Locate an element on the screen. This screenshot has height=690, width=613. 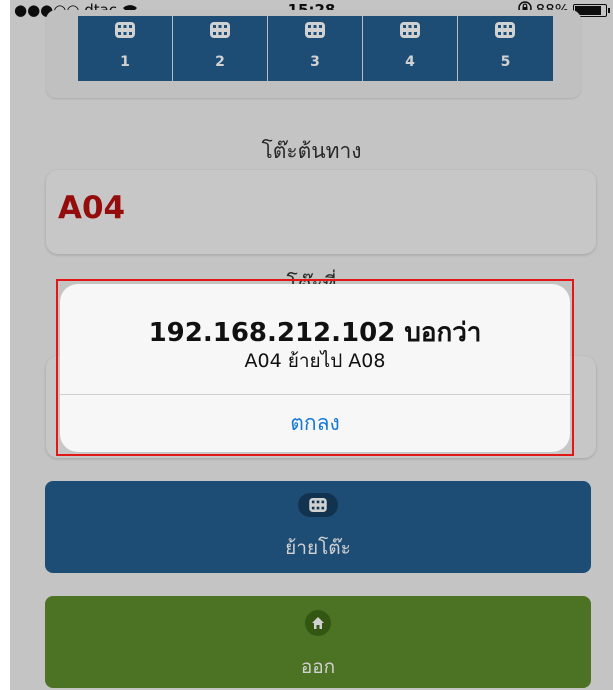
screen-frame is located at coordinates (5, 345).